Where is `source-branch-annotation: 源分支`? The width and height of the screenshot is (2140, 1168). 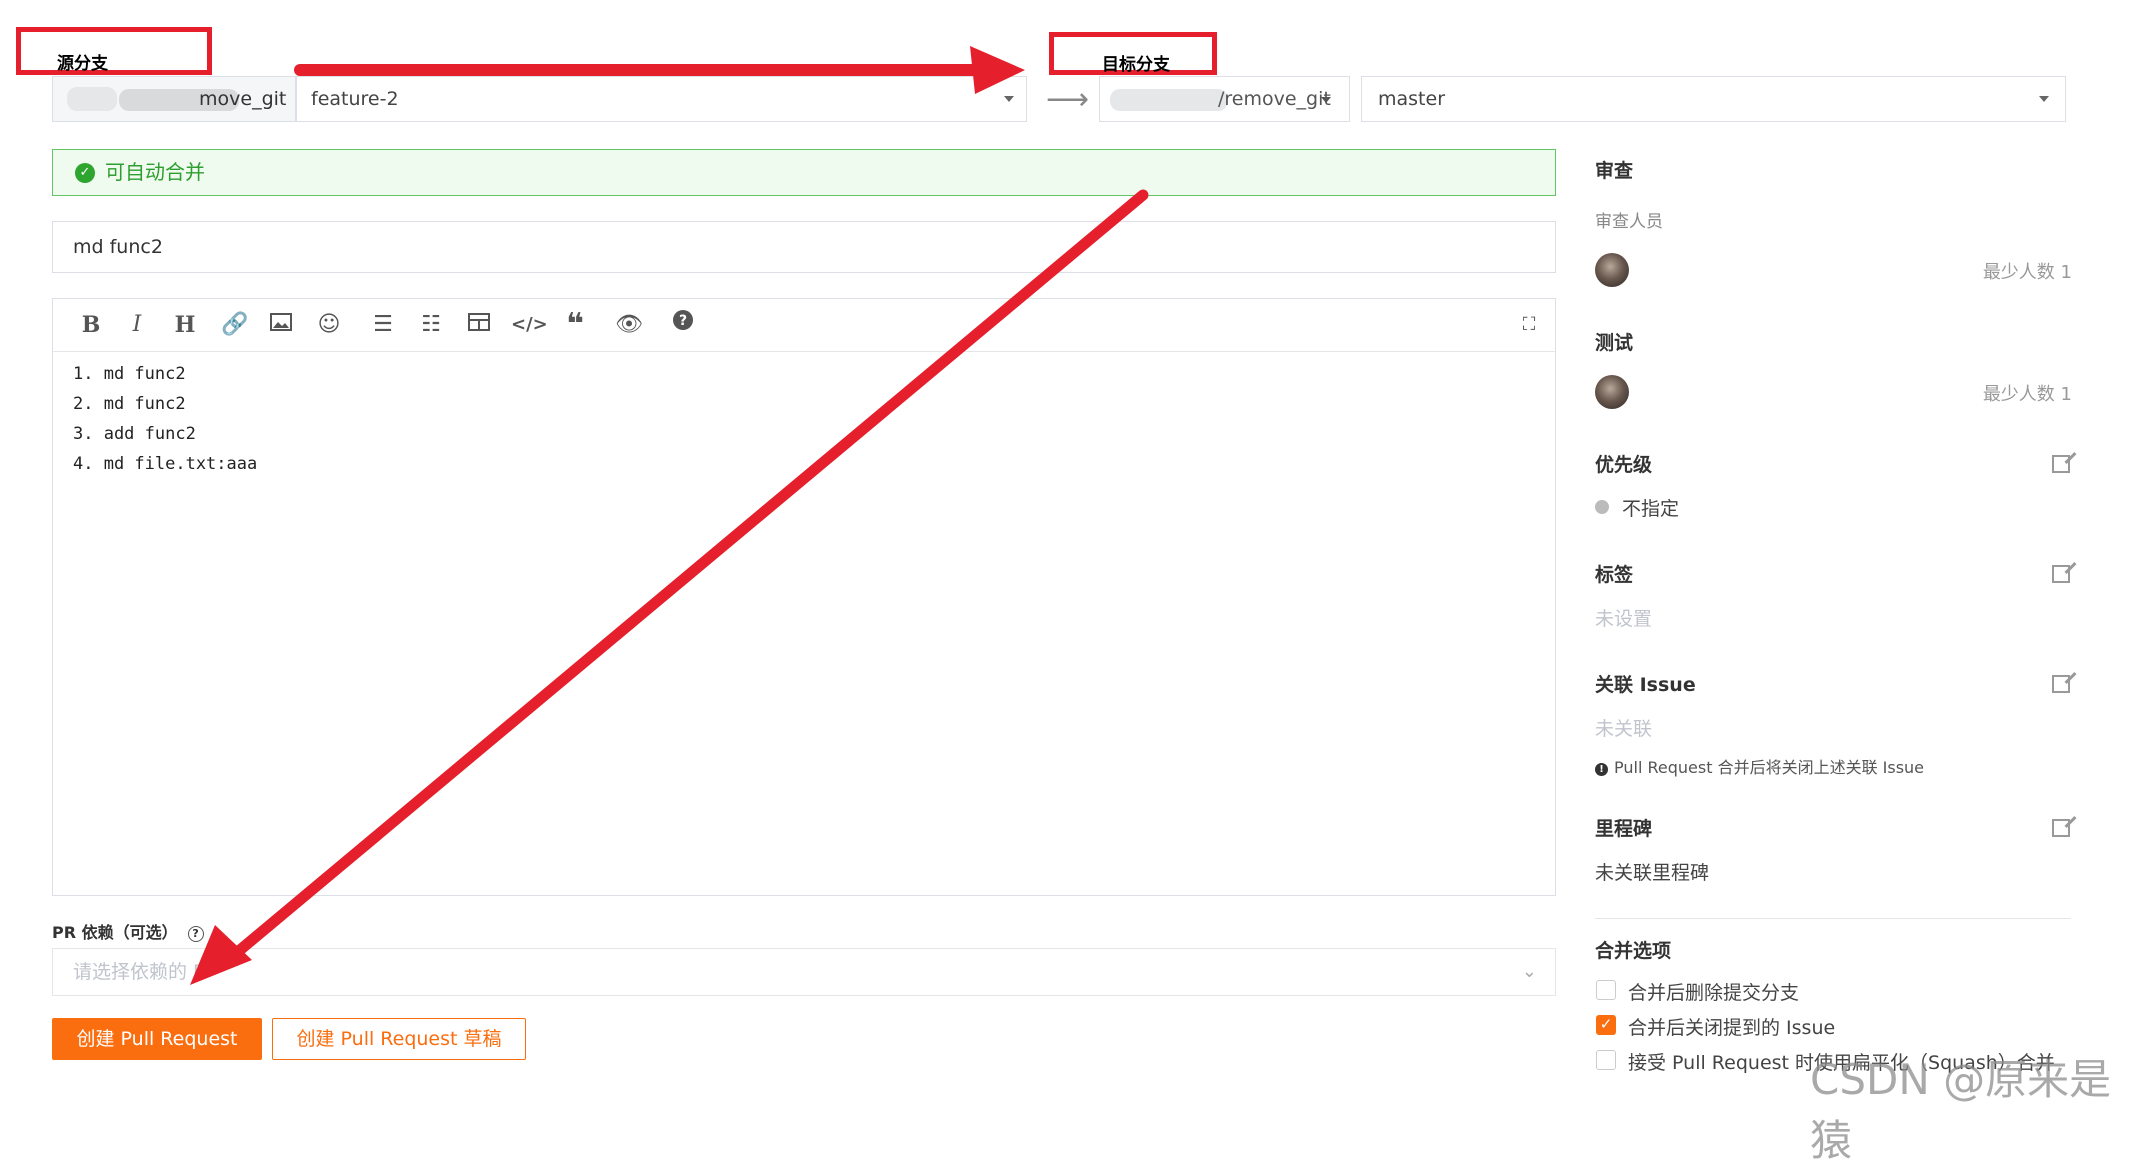
source-branch-annotation: 源分支 is located at coordinates (114, 51).